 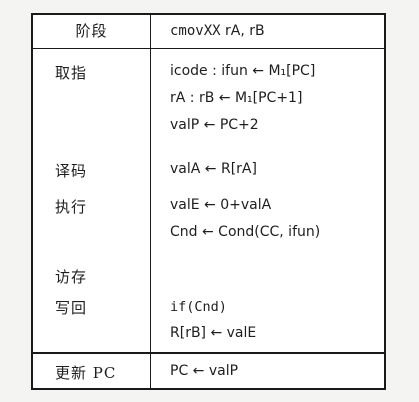 I want to click on header-instruction-operands: rA, rB, so click(x=242, y=31).